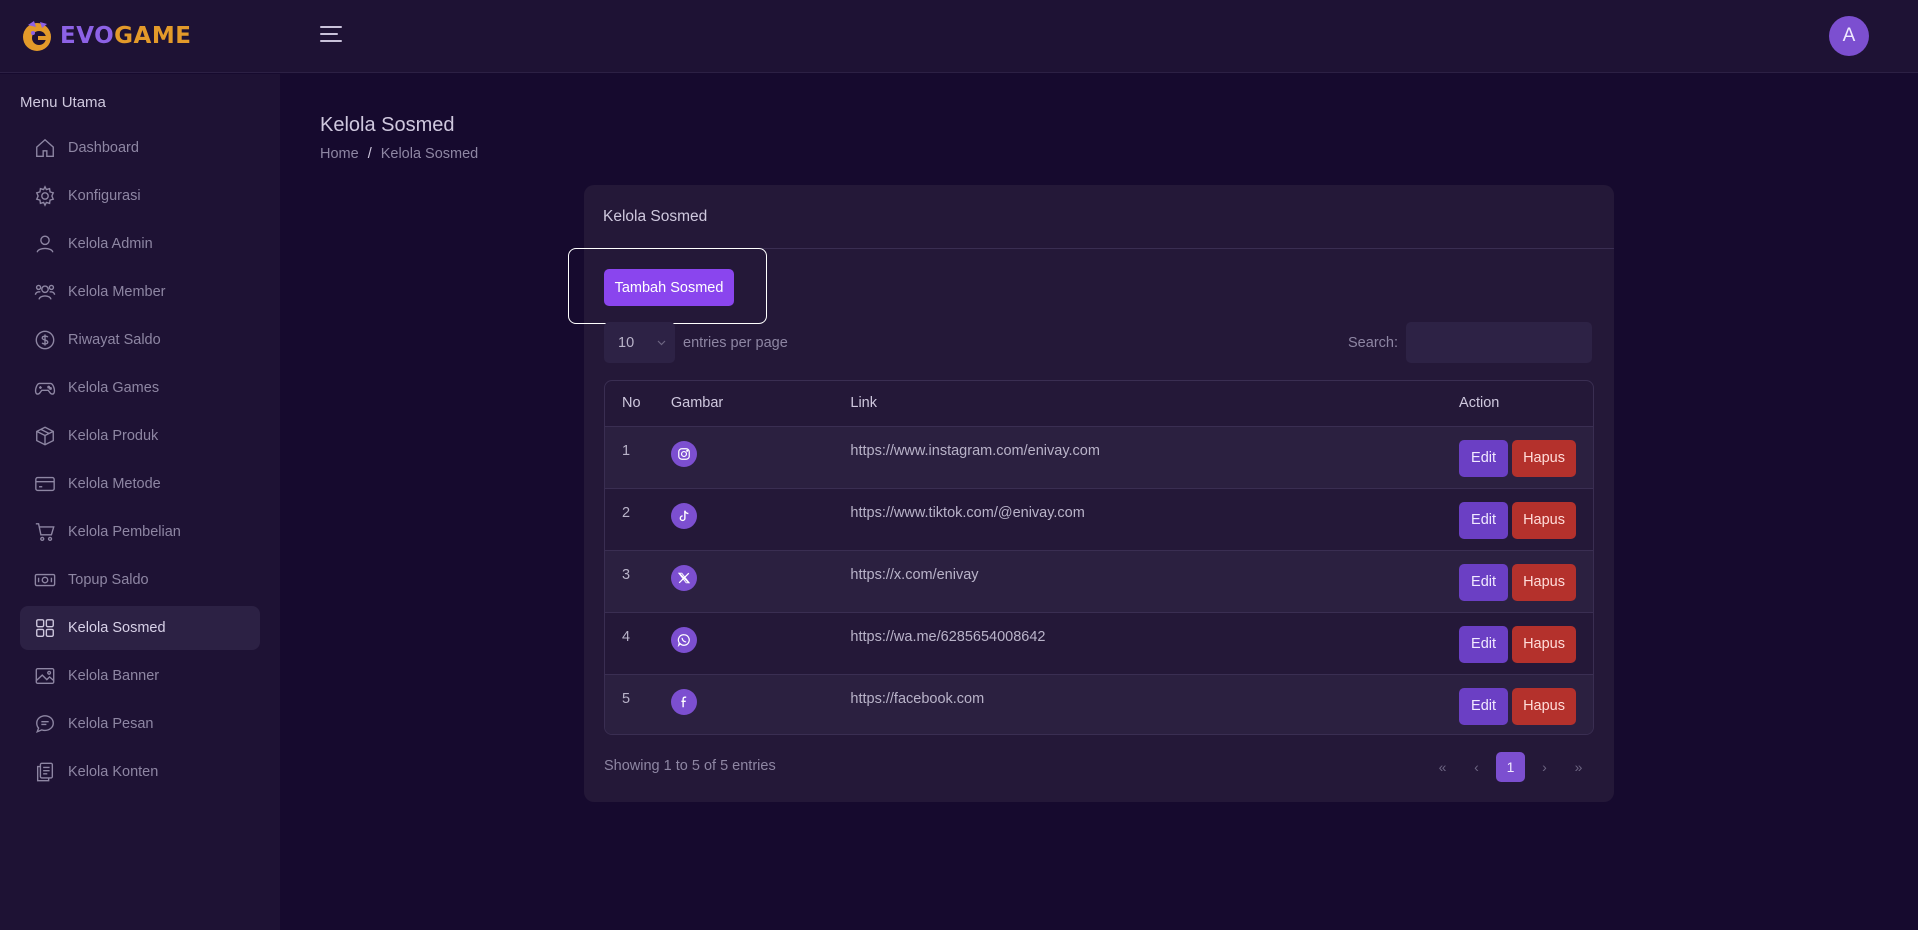  Describe the element at coordinates (1476, 767) in the screenshot. I see `pagination-prev-button: ‹` at that location.